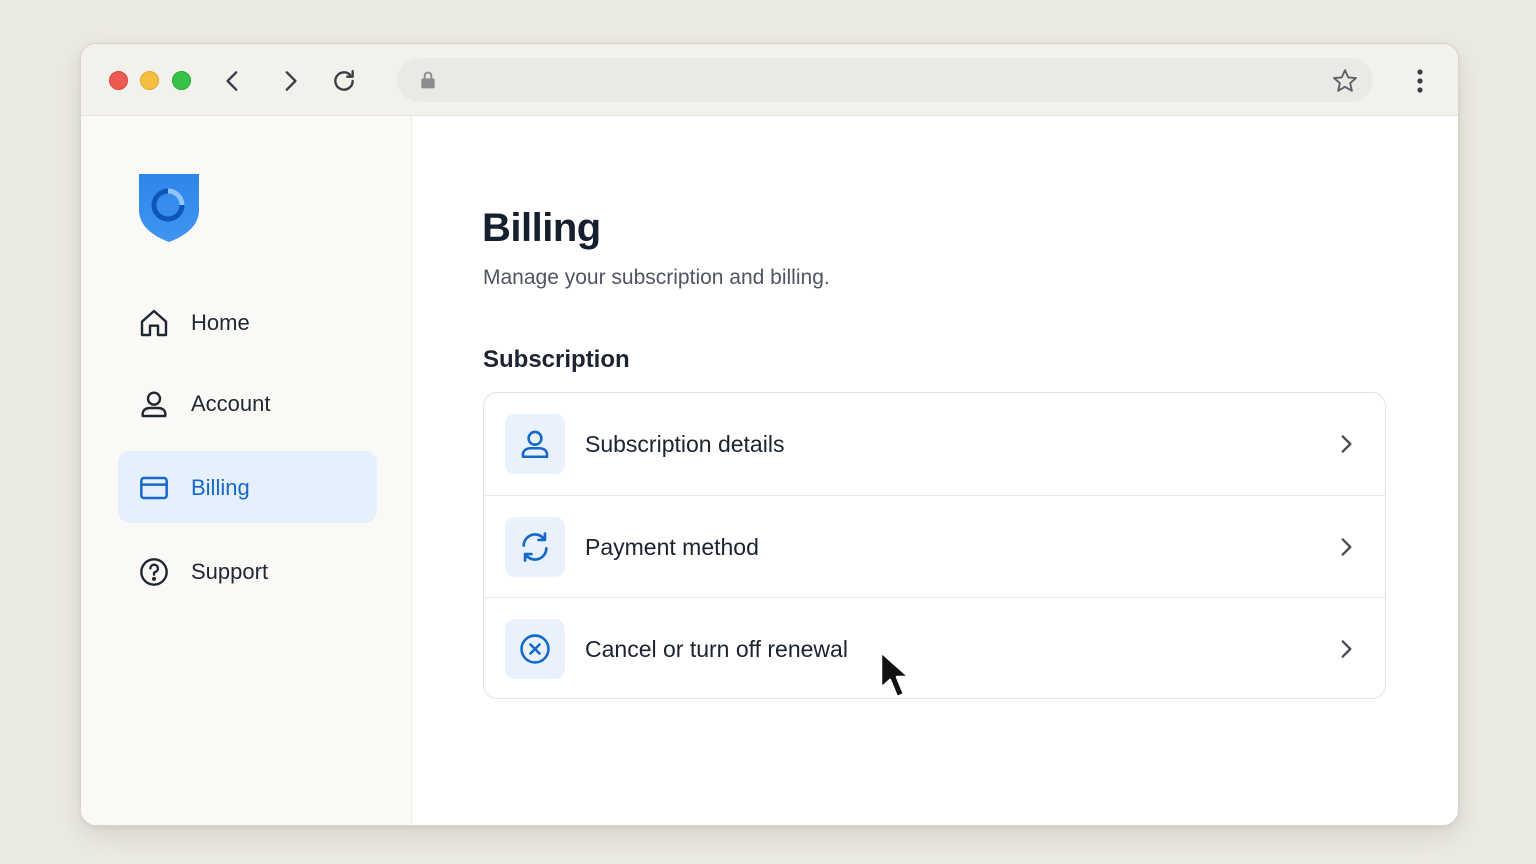 The height and width of the screenshot is (864, 1536). What do you see at coordinates (118, 80) in the screenshot?
I see `close-window-button` at bounding box center [118, 80].